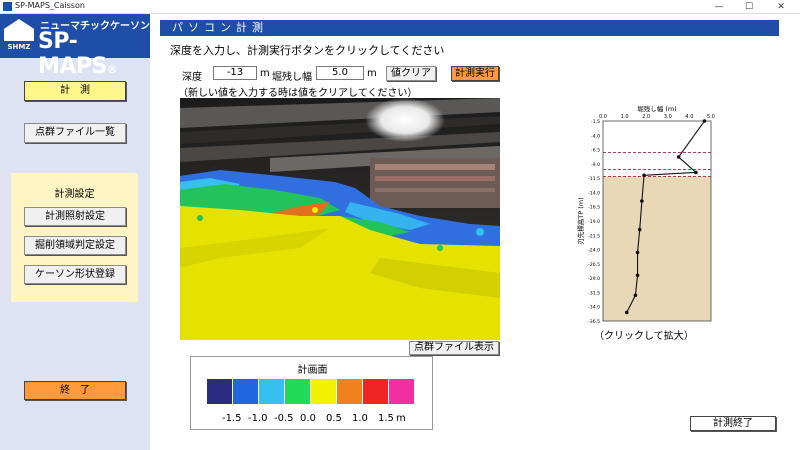 The width and height of the screenshot is (800, 450). I want to click on excavation-fill-area, so click(657, 248).